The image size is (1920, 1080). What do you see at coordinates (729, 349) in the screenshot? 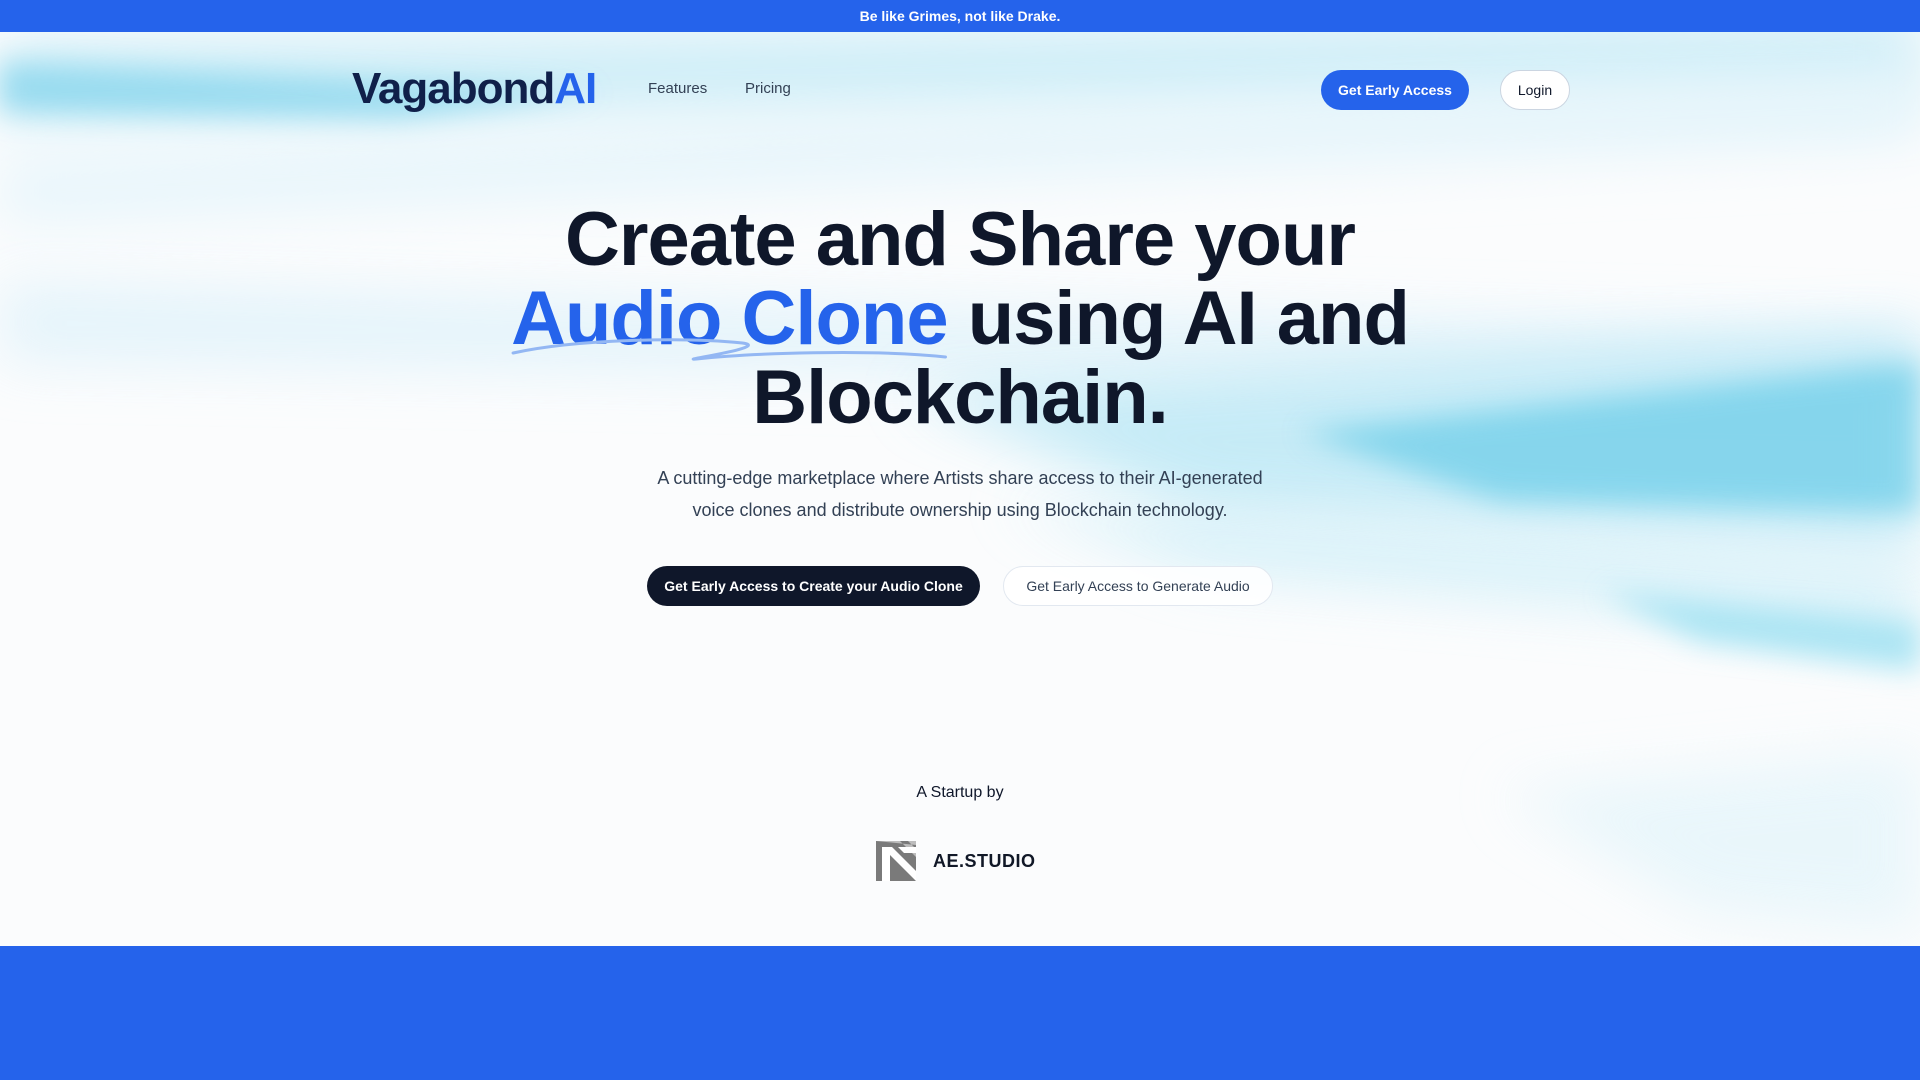
I see `squiggle-underline` at bounding box center [729, 349].